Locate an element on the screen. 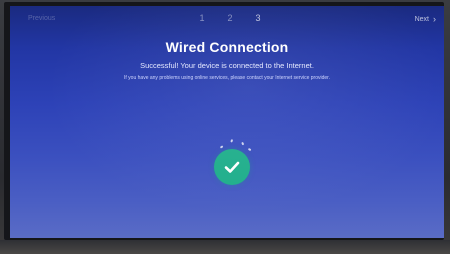 The width and height of the screenshot is (450, 254). chevron-right-icon: › is located at coordinates (434, 19).